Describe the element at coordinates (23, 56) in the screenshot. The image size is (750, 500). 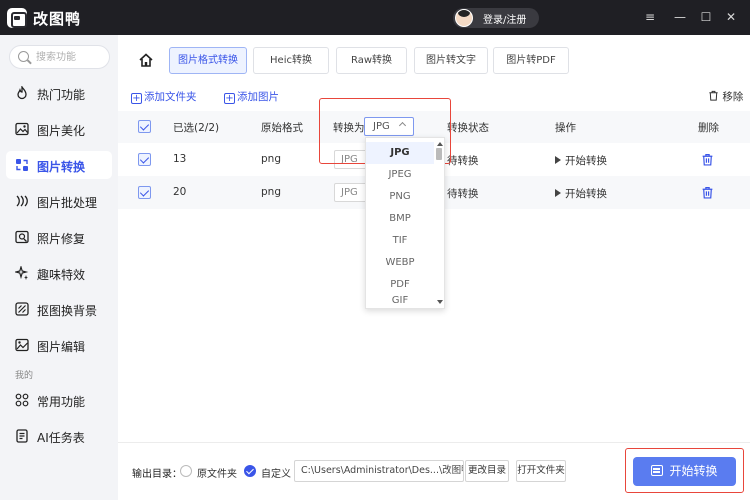
I see `search-icon` at that location.